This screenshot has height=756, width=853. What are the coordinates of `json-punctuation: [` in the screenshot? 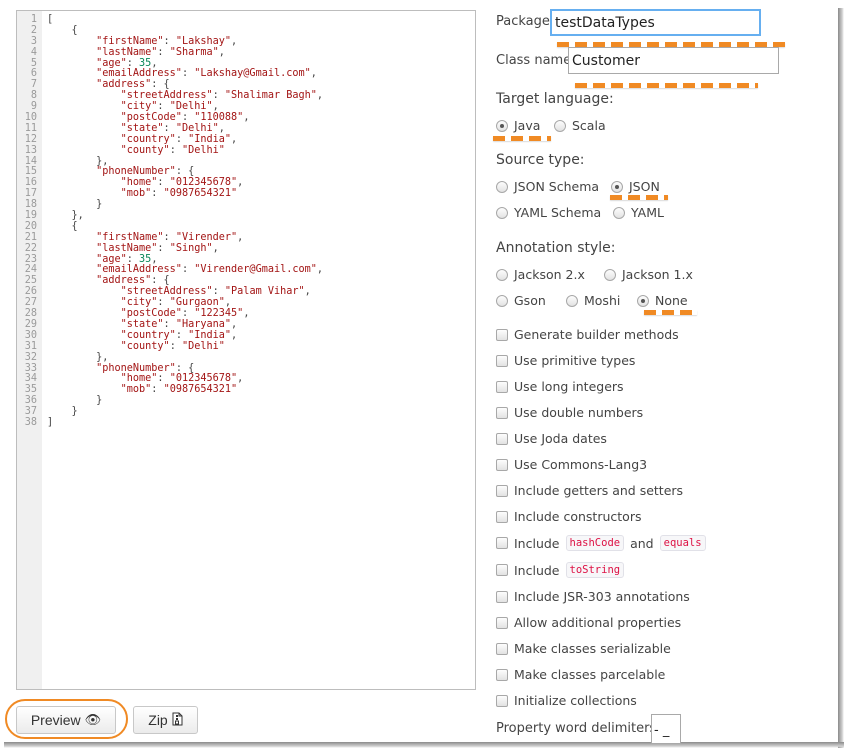 It's located at (50, 19).